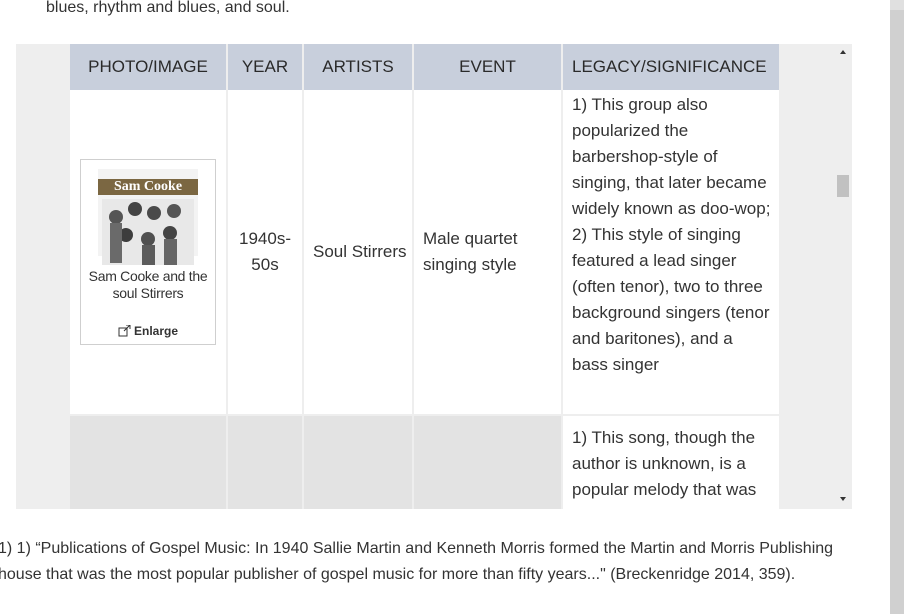 The width and height of the screenshot is (909, 614). What do you see at coordinates (488, 67) in the screenshot?
I see `header-event: EVENT` at bounding box center [488, 67].